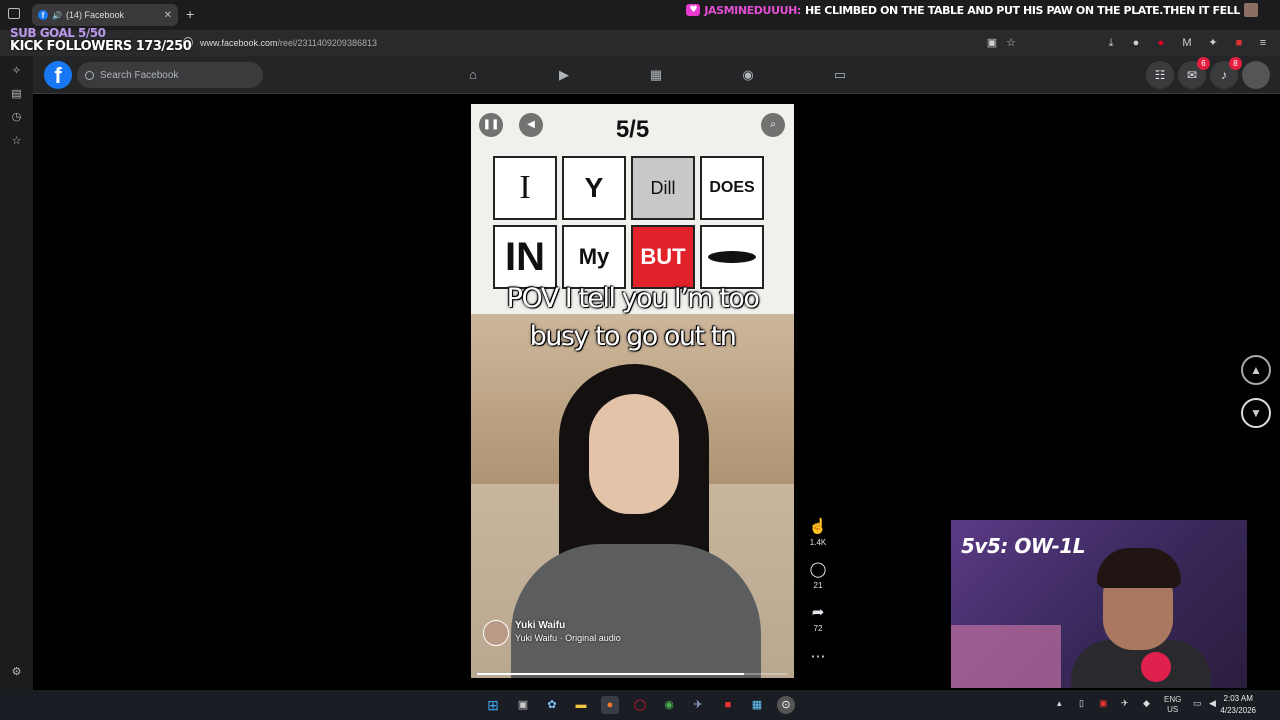  What do you see at coordinates (564, 75) in the screenshot?
I see `video-icon: ▶` at bounding box center [564, 75].